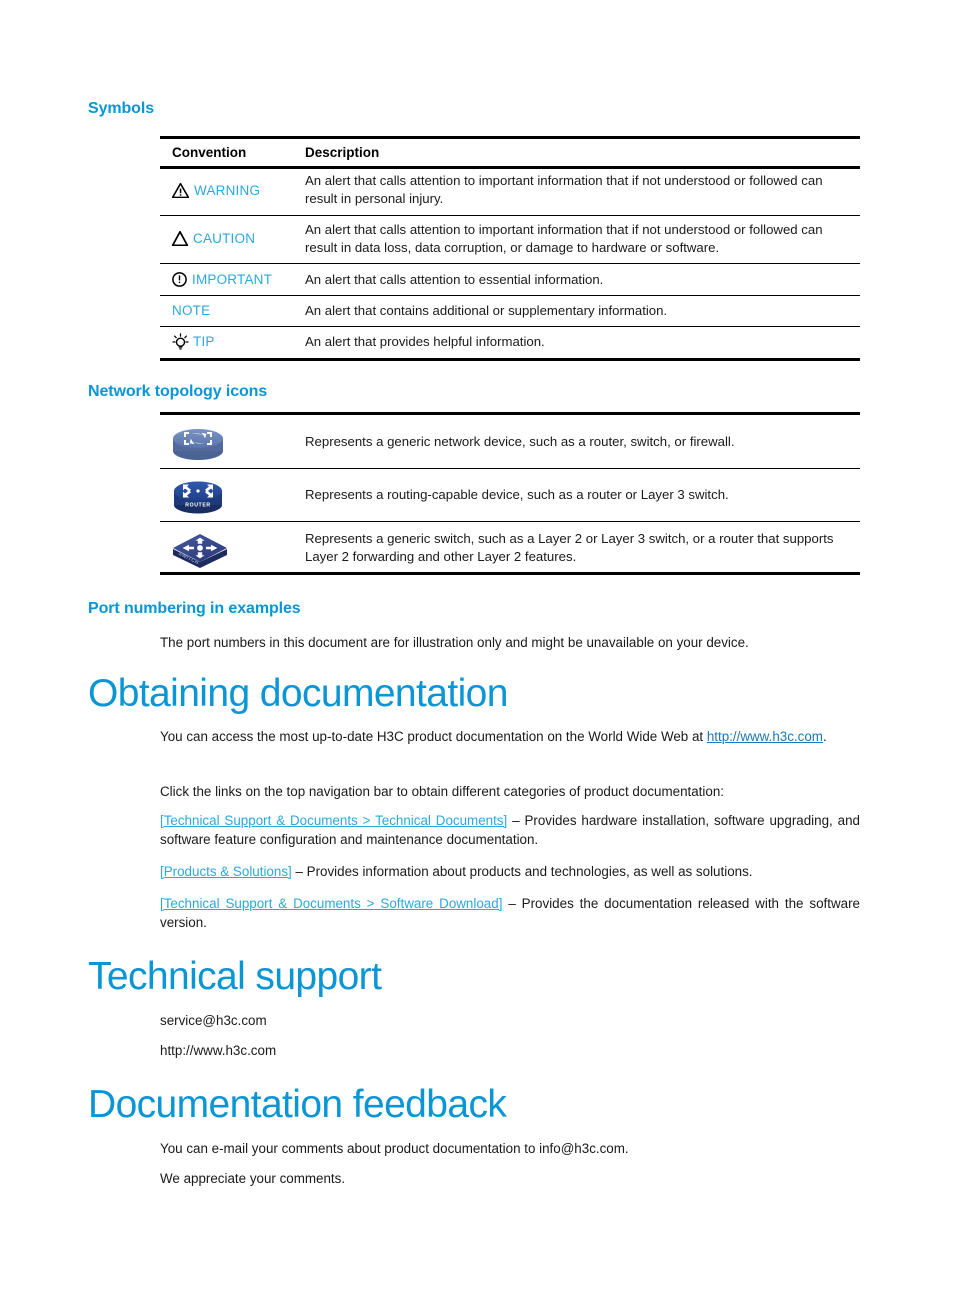 Image resolution: width=954 pixels, height=1296 pixels. Describe the element at coordinates (180, 341) in the screenshot. I see `tip-lightbulb-icon` at that location.